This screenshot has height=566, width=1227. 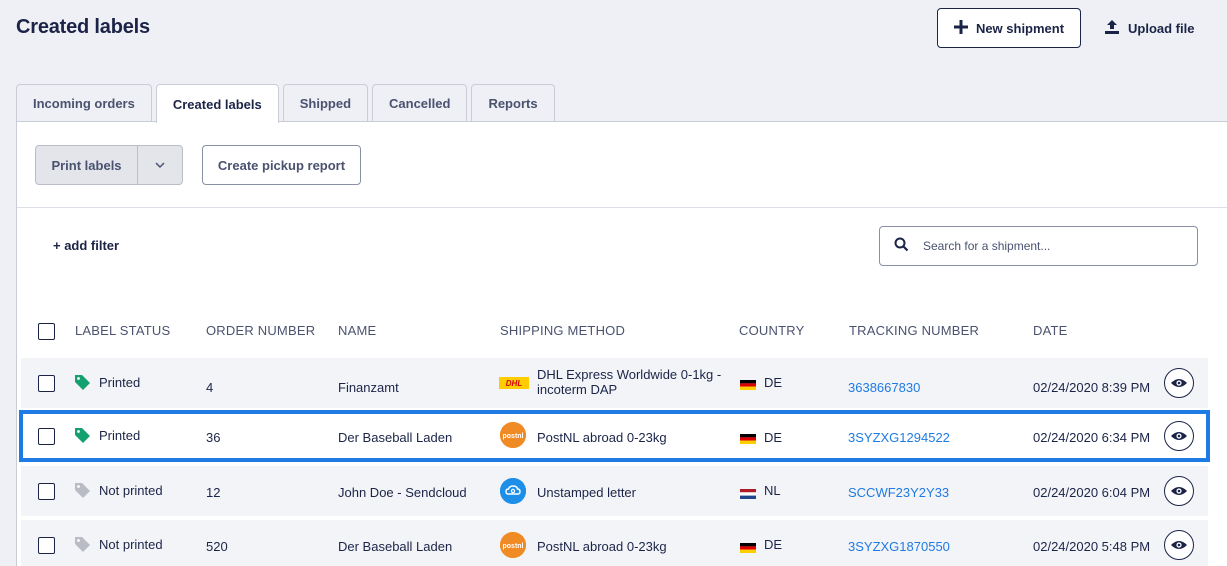 I want to click on dhl-icon: DHL, so click(x=514, y=384).